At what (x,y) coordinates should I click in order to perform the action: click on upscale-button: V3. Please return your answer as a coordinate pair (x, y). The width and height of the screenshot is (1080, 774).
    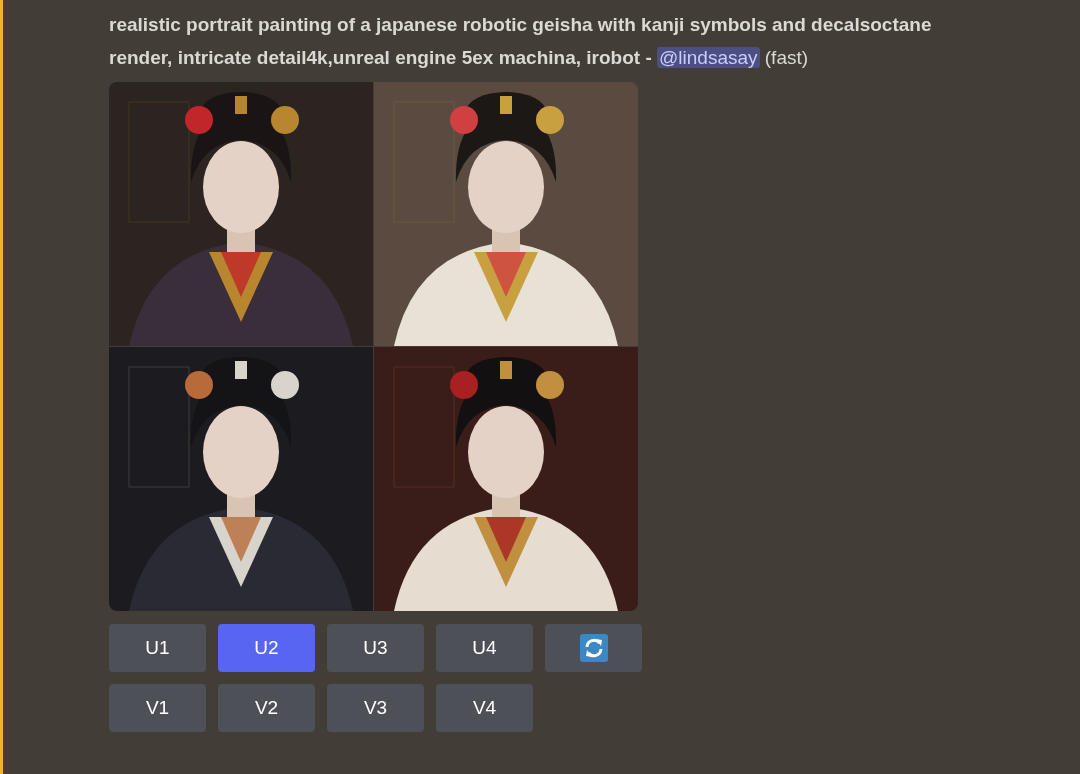
    Looking at the image, I should click on (375, 708).